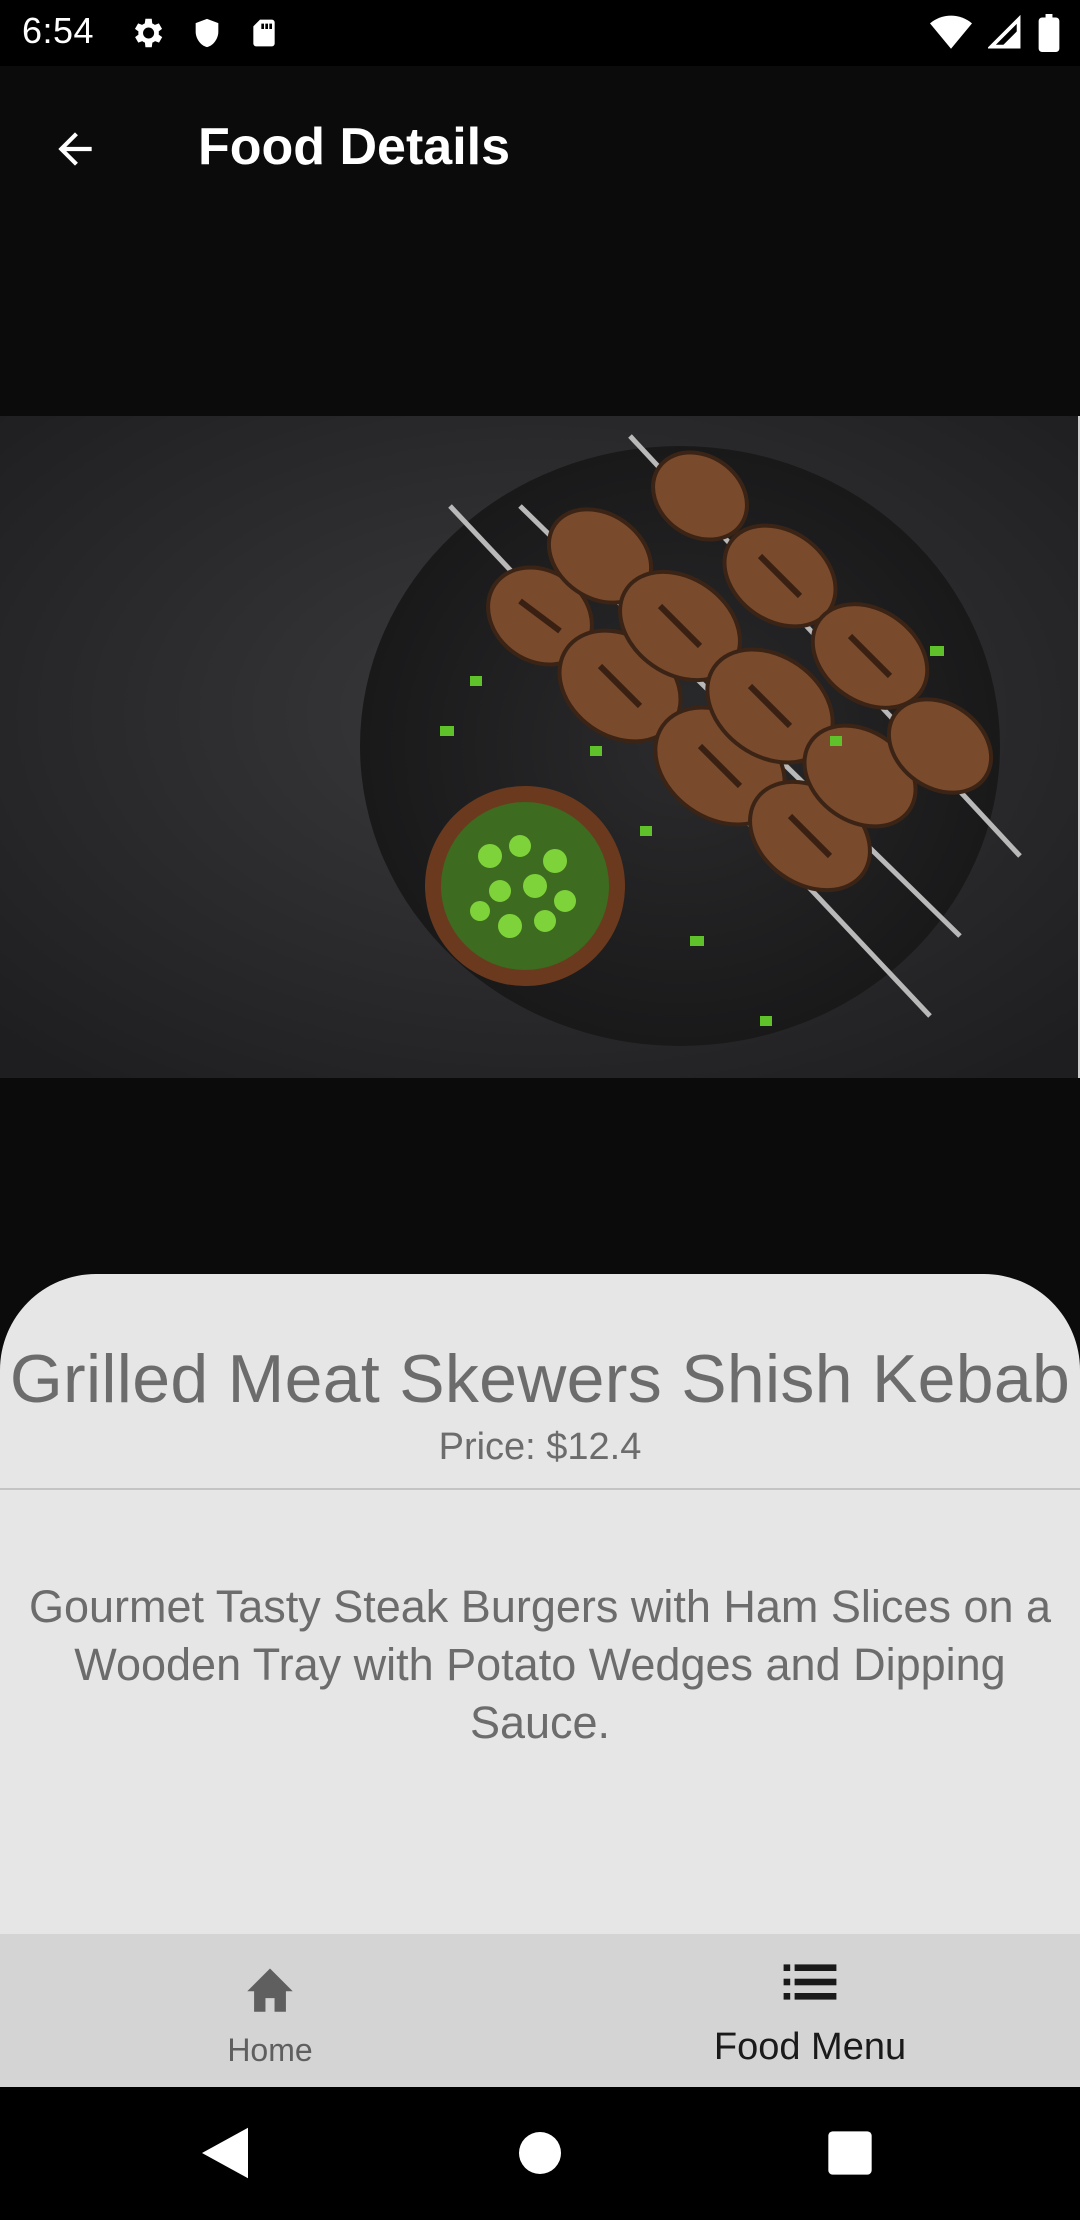  What do you see at coordinates (810, 2047) in the screenshot?
I see `nav-label-food-menu: Food Menu` at bounding box center [810, 2047].